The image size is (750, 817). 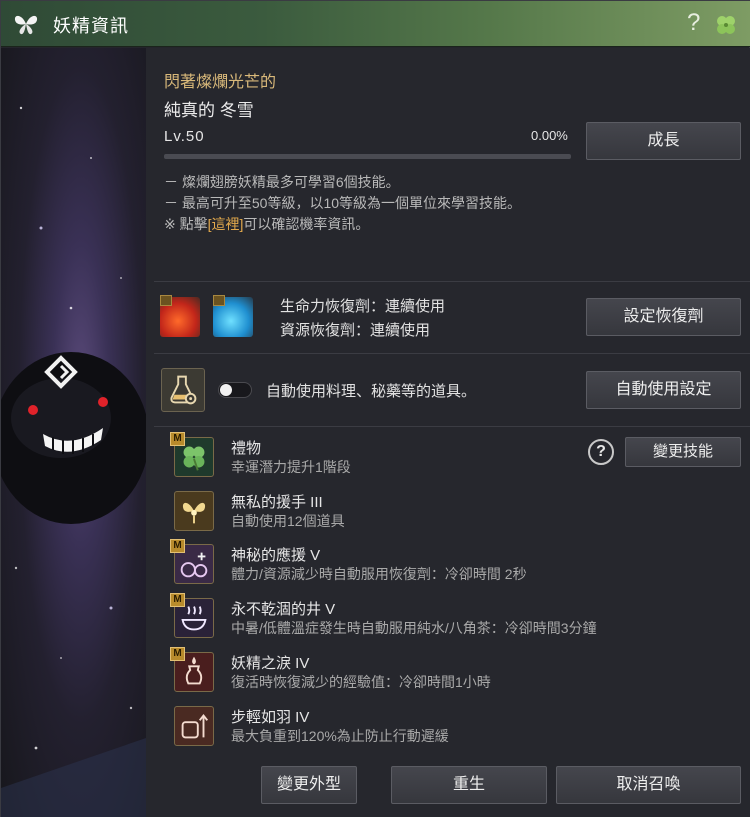 I want to click on fairy-level: Lv.50, so click(x=184, y=136).